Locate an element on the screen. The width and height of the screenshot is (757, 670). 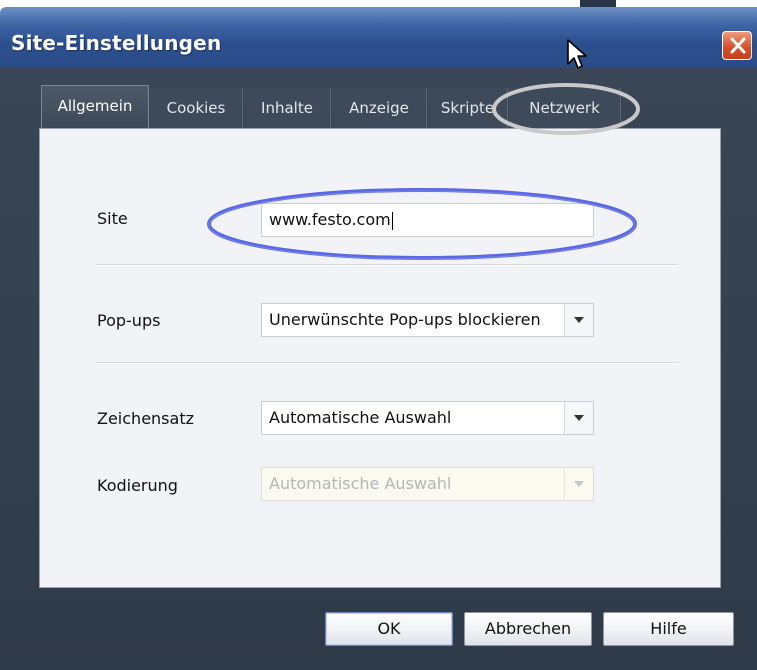
tab-label: Anzeige is located at coordinates (379, 108).